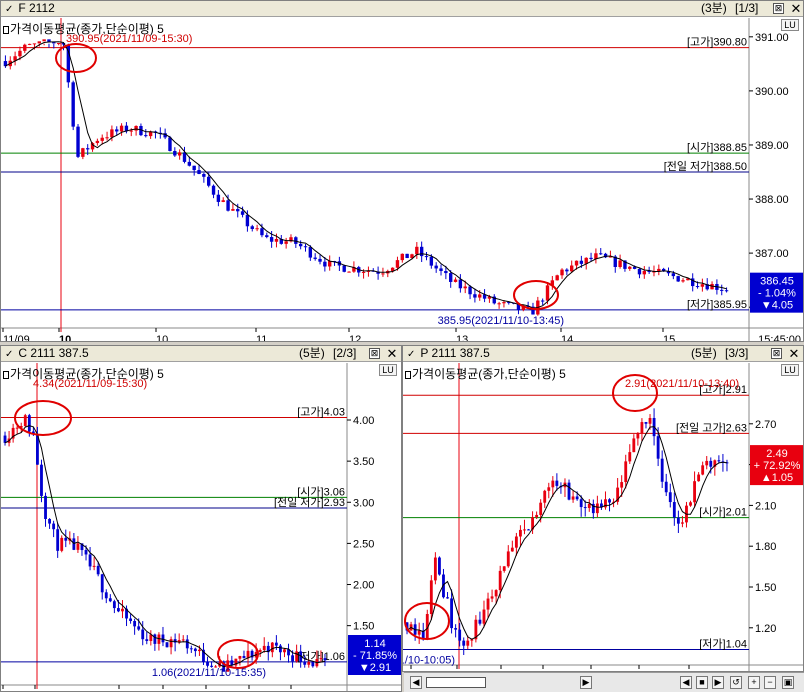 This screenshot has height=692, width=804. Describe the element at coordinates (586, 682) in the screenshot. I see `scroll-right-button: ▶` at that location.